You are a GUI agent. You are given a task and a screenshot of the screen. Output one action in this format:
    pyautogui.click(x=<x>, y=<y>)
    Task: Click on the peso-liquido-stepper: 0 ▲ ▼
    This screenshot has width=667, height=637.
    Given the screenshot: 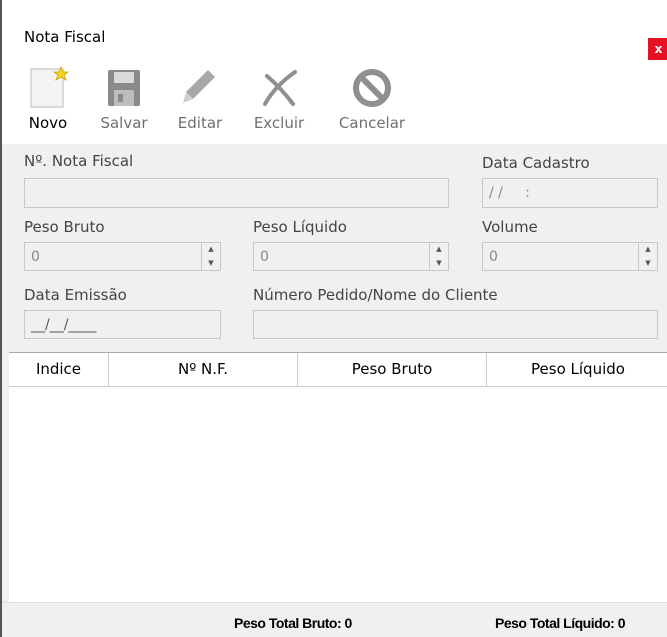 What is the action you would take?
    pyautogui.click(x=351, y=256)
    